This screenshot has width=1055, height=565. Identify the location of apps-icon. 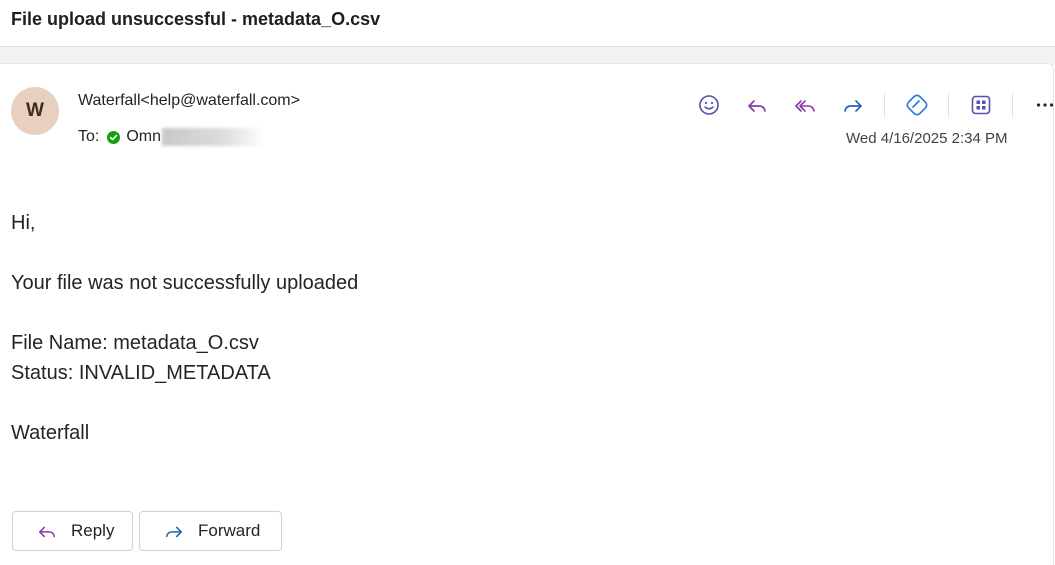
(981, 105).